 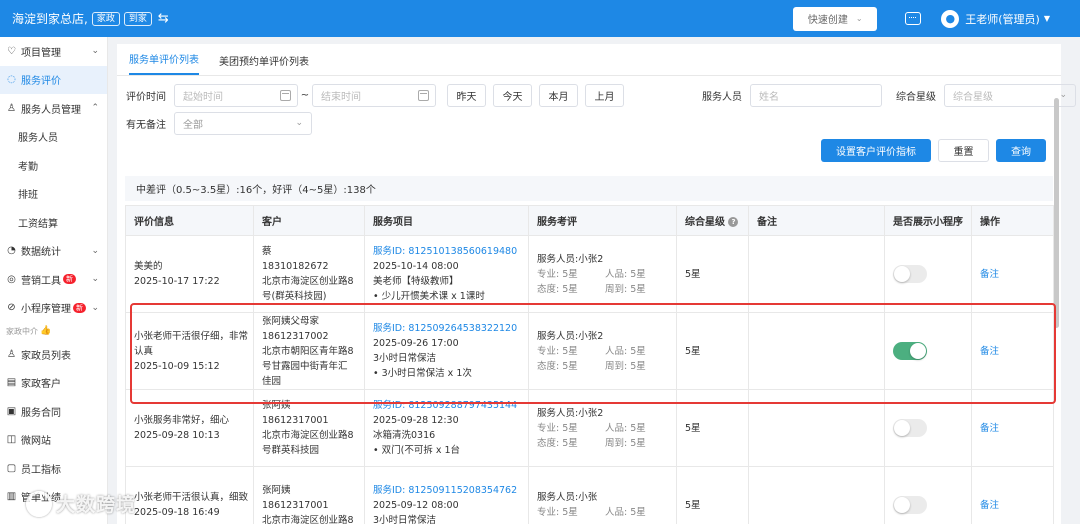 What do you see at coordinates (450, 490) in the screenshot?
I see `service-id-link: 服务ID: 812509115208354762` at bounding box center [450, 490].